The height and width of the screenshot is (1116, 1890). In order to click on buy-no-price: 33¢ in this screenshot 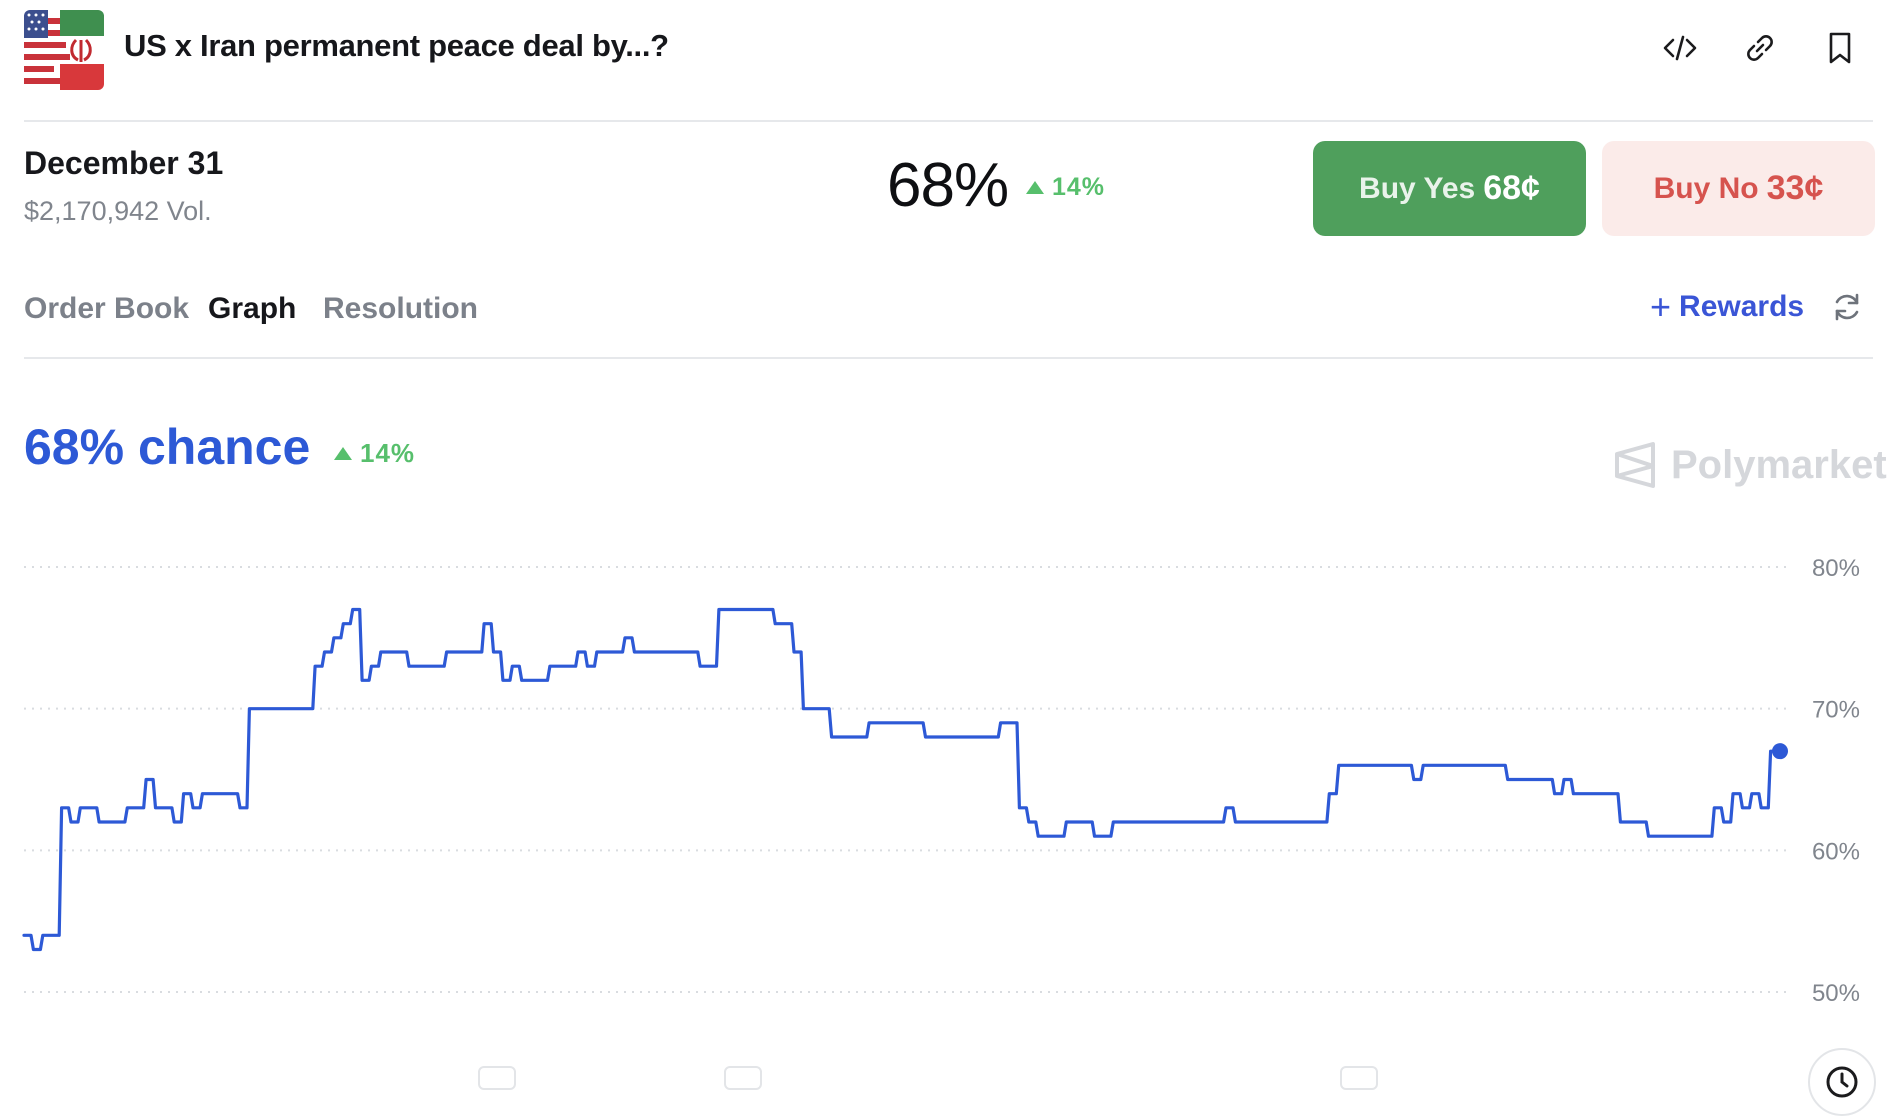, I will do `click(1795, 188)`.